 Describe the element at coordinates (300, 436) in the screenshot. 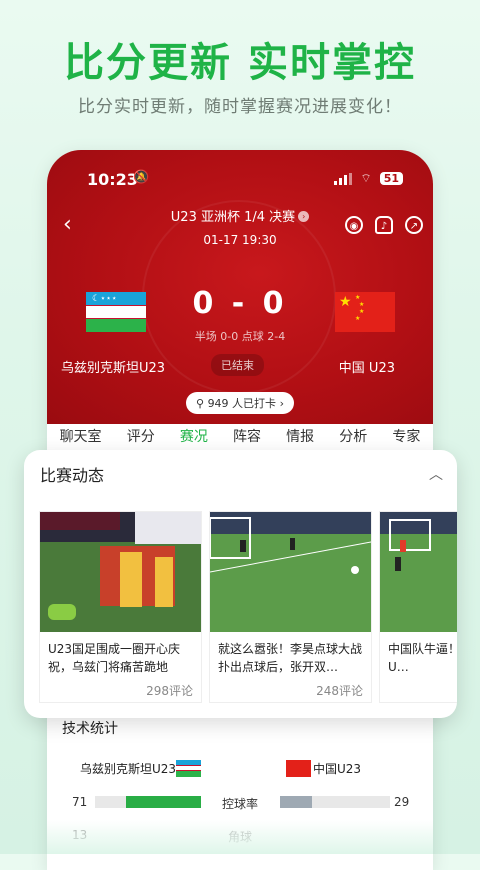

I see `tab-intel: 情报` at that location.